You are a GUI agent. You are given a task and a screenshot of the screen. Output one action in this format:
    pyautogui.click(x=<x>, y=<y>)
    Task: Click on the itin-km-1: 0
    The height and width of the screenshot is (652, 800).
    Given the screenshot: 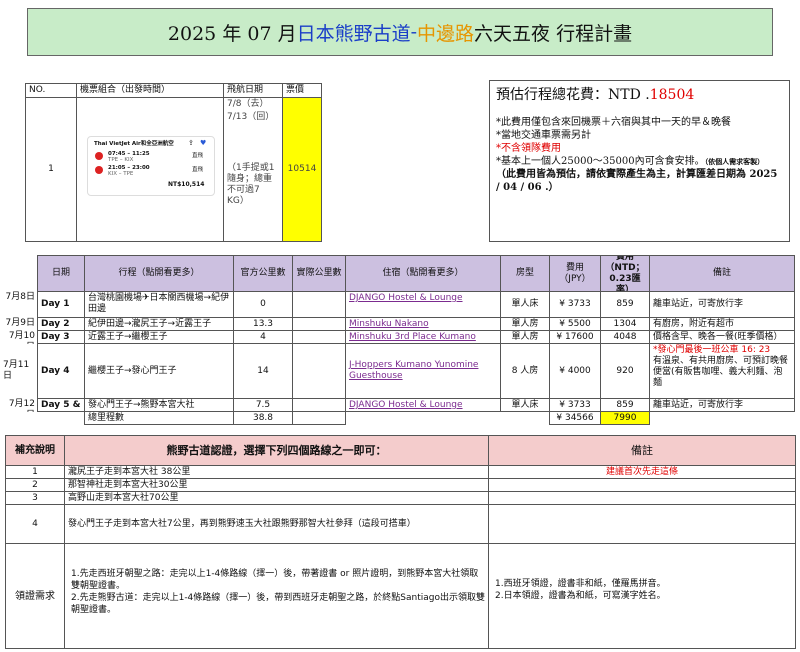 What is the action you would take?
    pyautogui.click(x=263, y=304)
    